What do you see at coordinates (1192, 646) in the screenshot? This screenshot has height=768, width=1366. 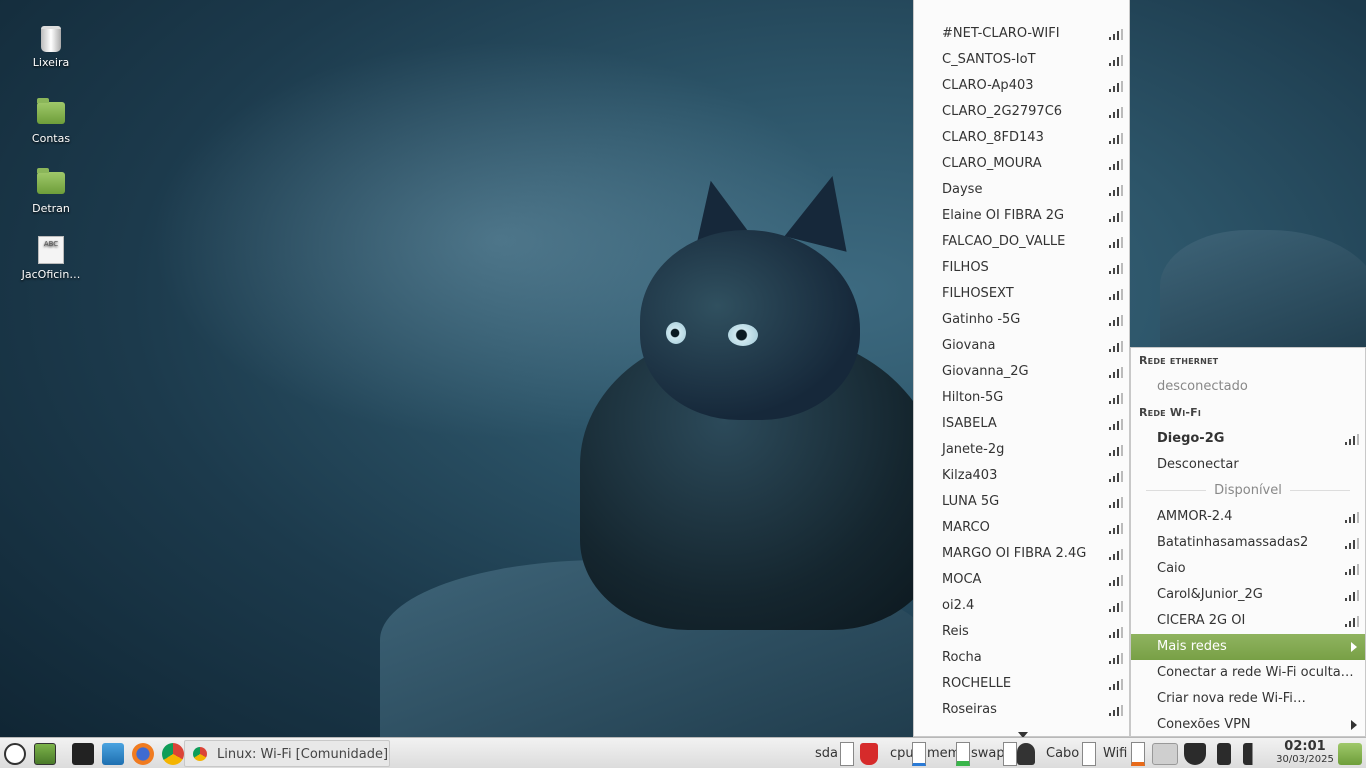 I see `more-networks-label: Mais redes` at bounding box center [1192, 646].